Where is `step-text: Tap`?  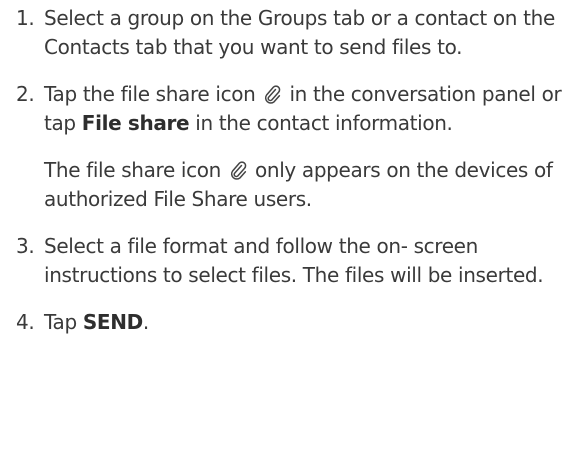 step-text: Tap is located at coordinates (60, 322).